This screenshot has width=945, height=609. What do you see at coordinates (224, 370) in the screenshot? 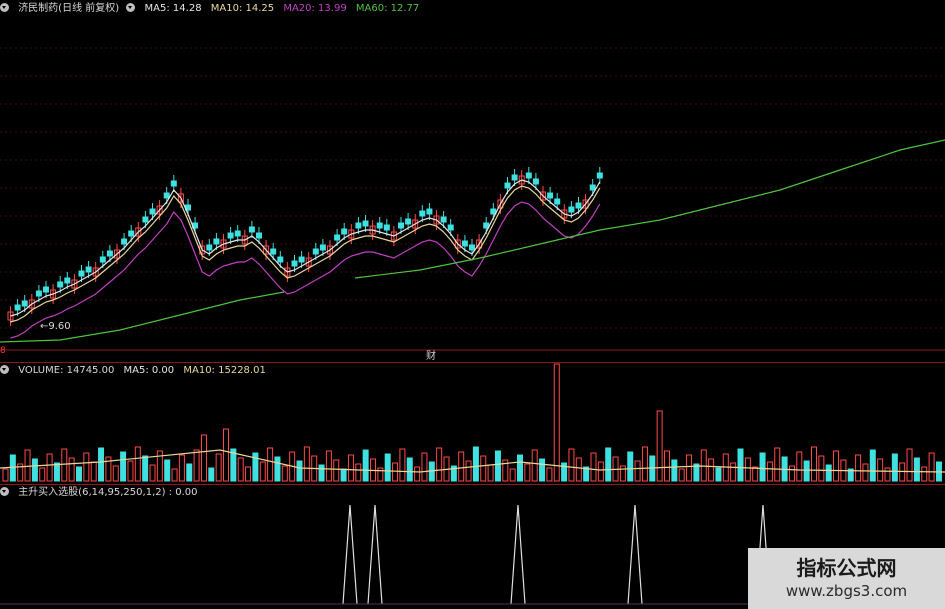
I see `volume-ma10-label: MA10: 15228.01` at bounding box center [224, 370].